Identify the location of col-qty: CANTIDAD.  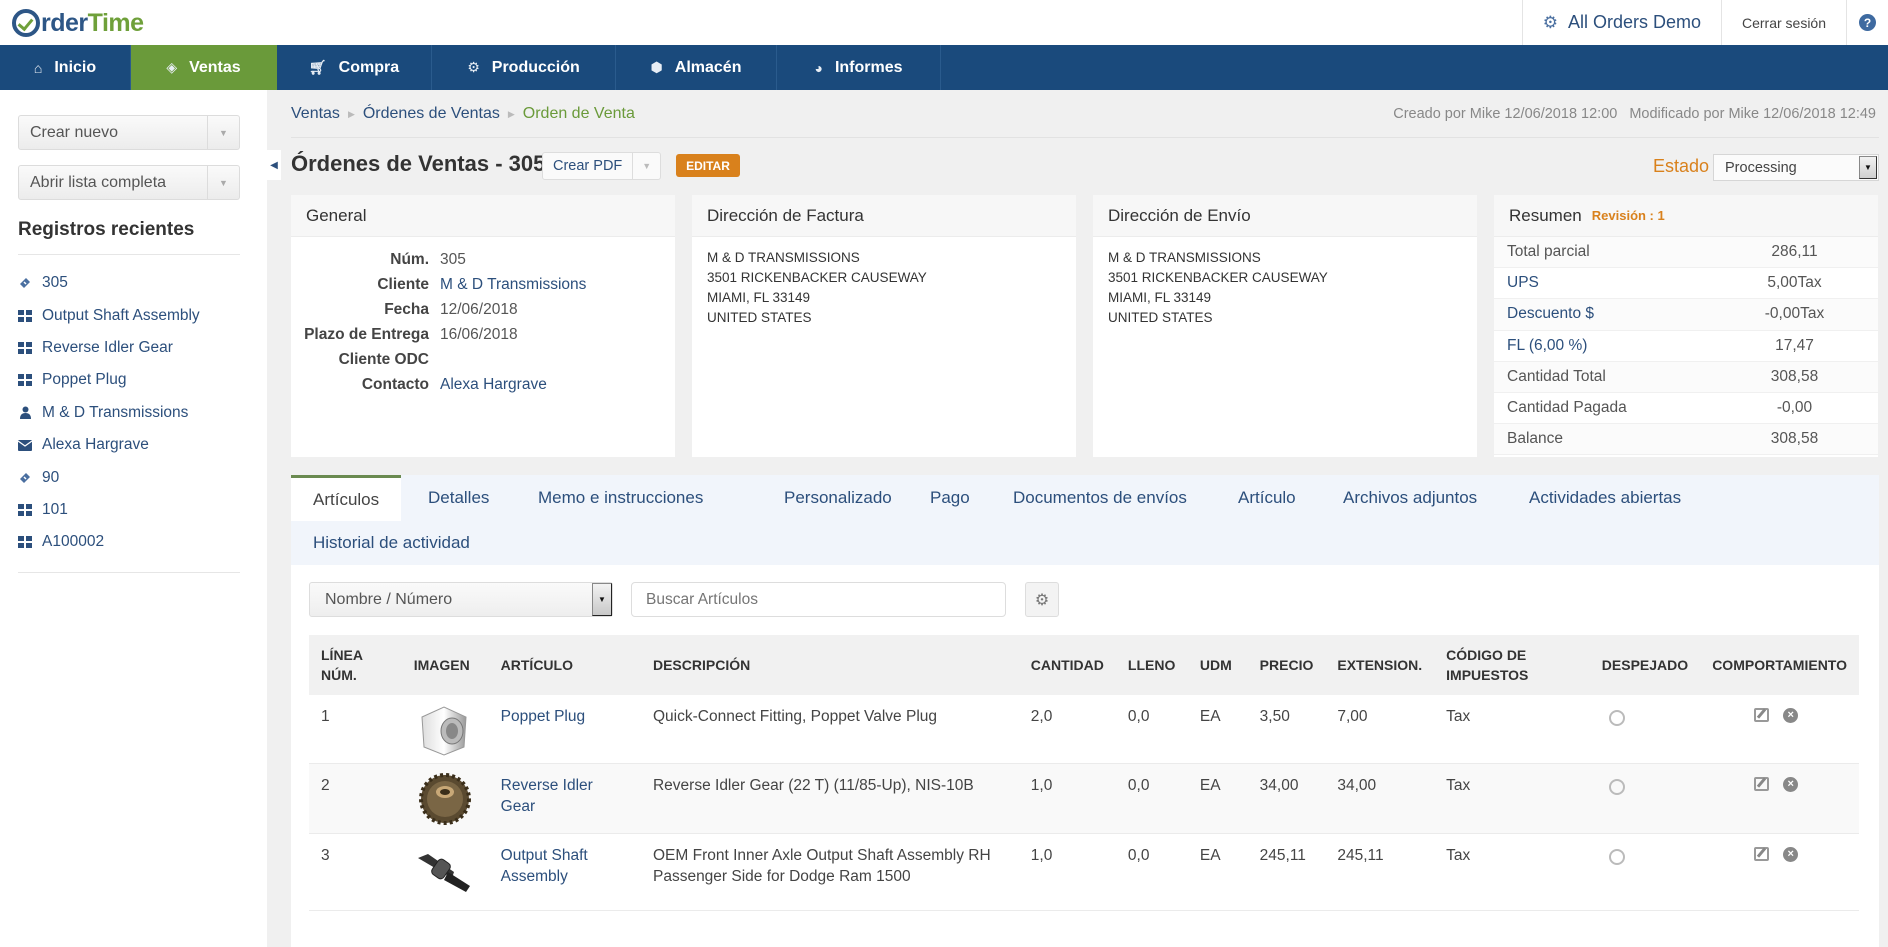
(1067, 665).